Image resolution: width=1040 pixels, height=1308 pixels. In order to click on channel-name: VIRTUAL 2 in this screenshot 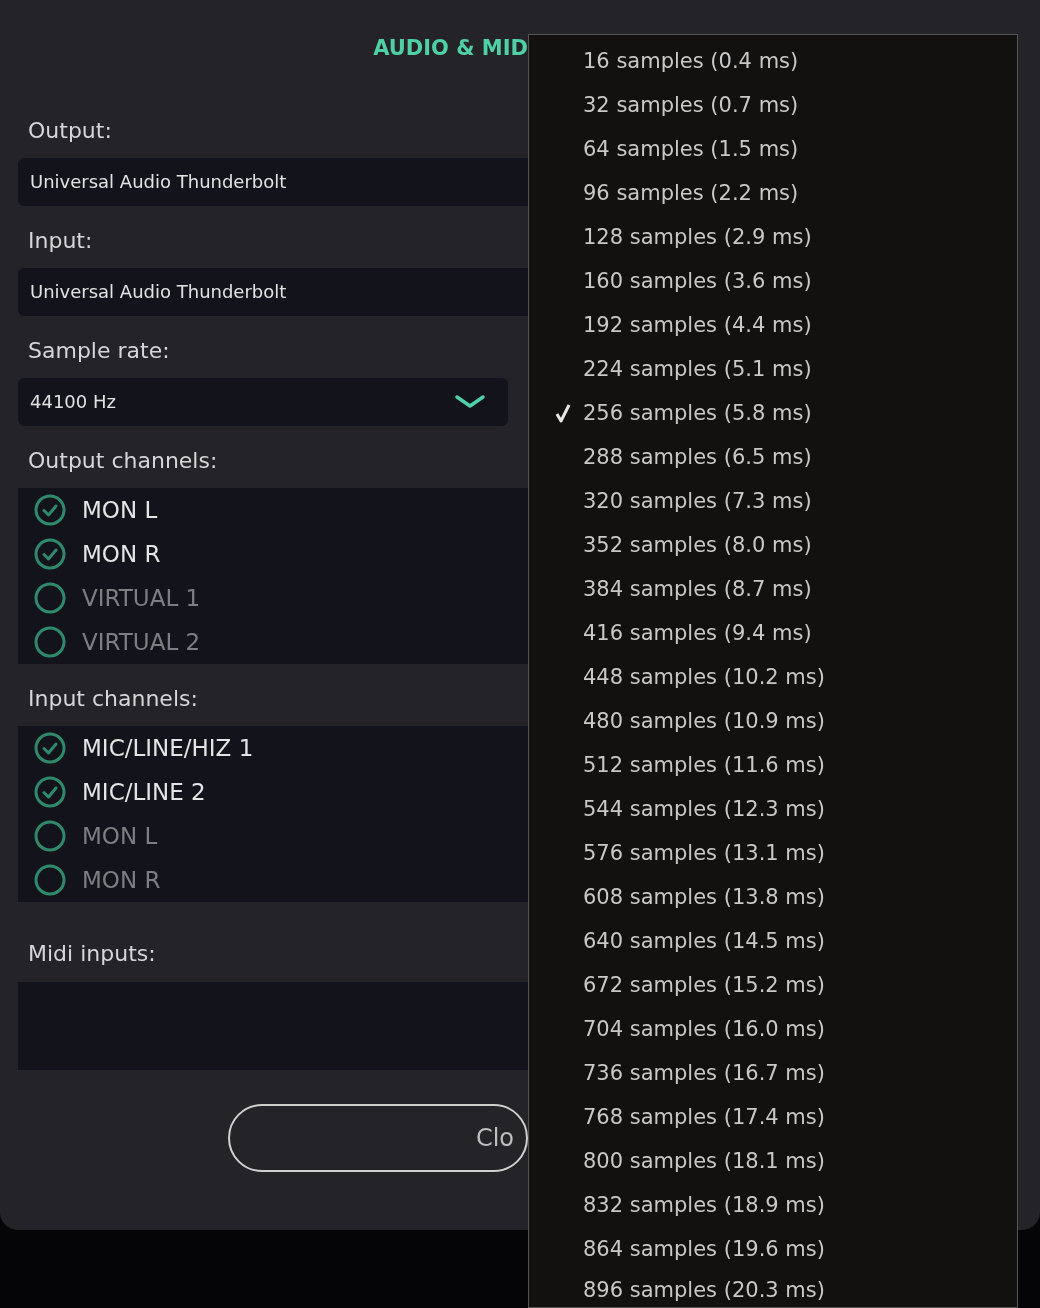, I will do `click(141, 642)`.